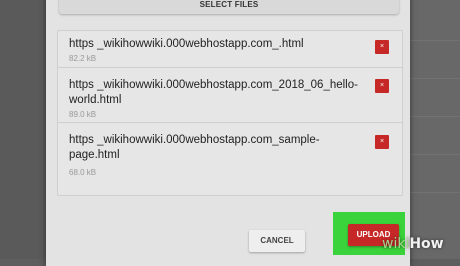 This screenshot has width=460, height=266. I want to click on background-right-strip, so click(435, 129).